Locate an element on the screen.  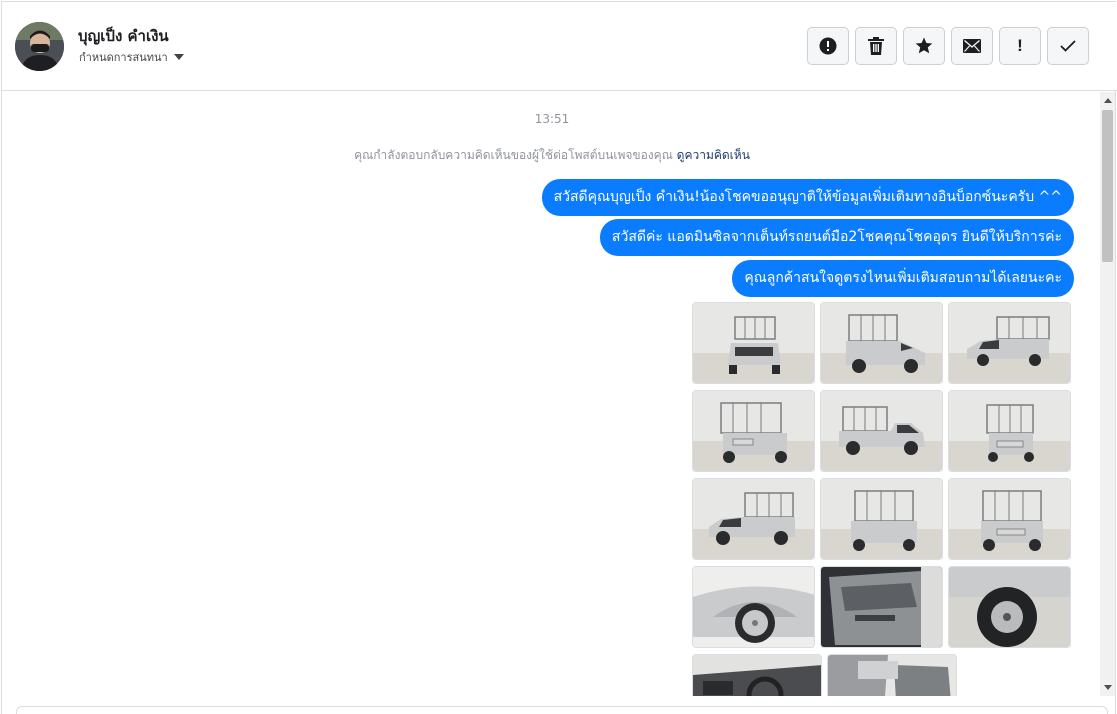
scrollbar-thumb is located at coordinates (1107, 186).